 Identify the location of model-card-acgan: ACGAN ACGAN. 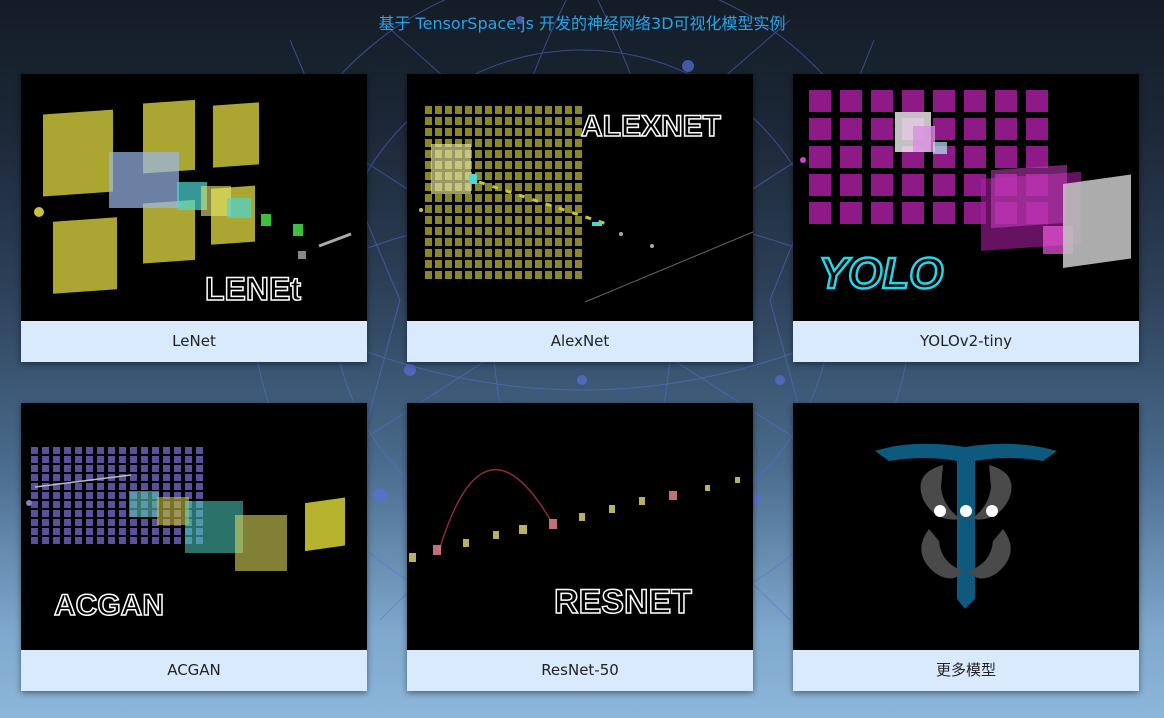
(194, 547).